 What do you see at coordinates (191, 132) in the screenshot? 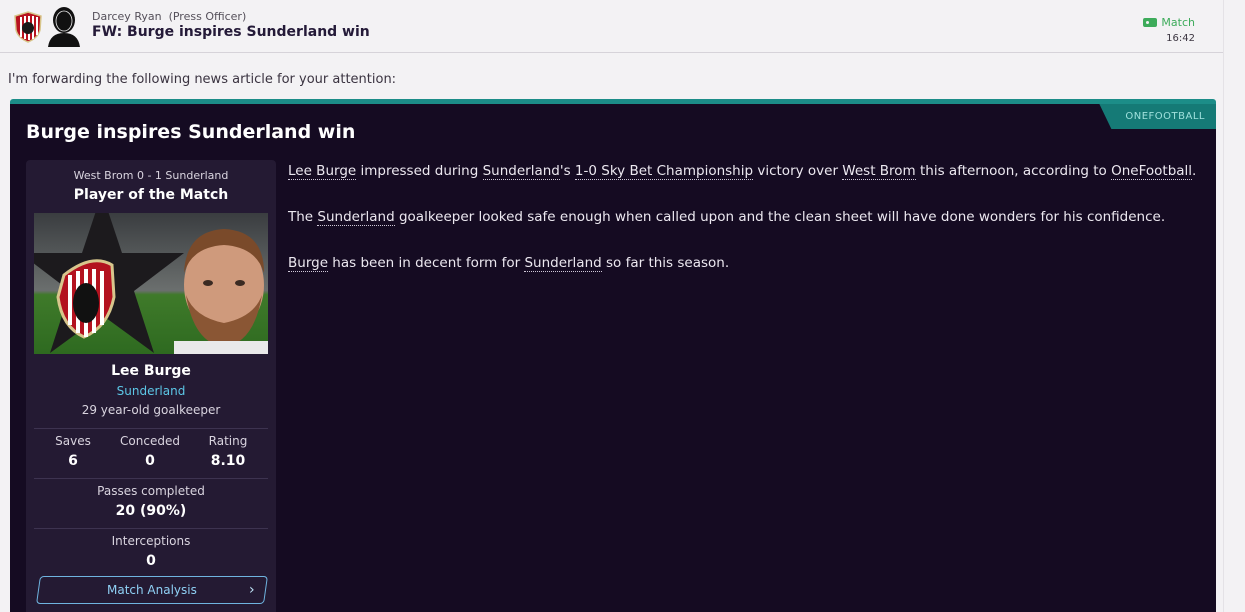
I see `article-headline: Burge inspires Sunderland win` at bounding box center [191, 132].